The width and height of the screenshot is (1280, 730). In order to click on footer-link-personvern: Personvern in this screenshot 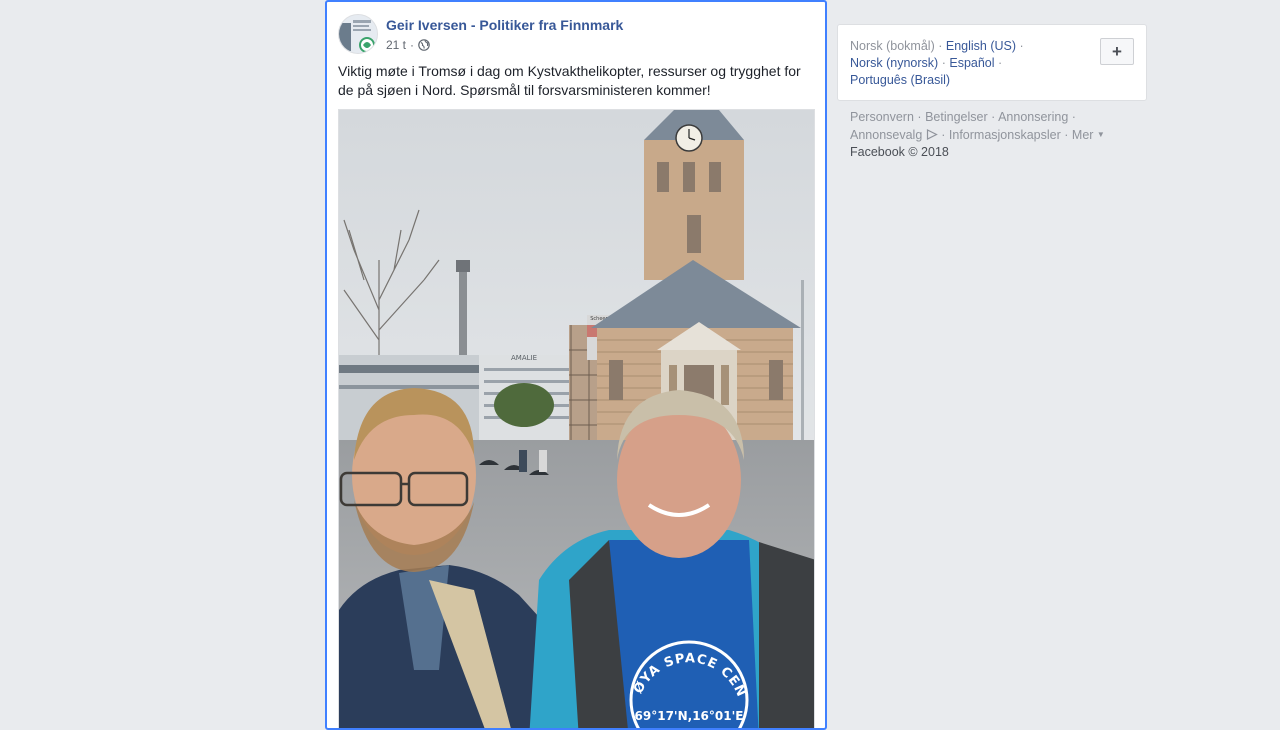, I will do `click(882, 117)`.